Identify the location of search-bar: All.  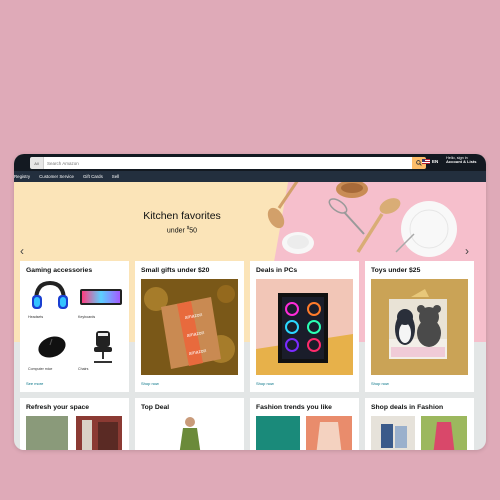
(228, 163).